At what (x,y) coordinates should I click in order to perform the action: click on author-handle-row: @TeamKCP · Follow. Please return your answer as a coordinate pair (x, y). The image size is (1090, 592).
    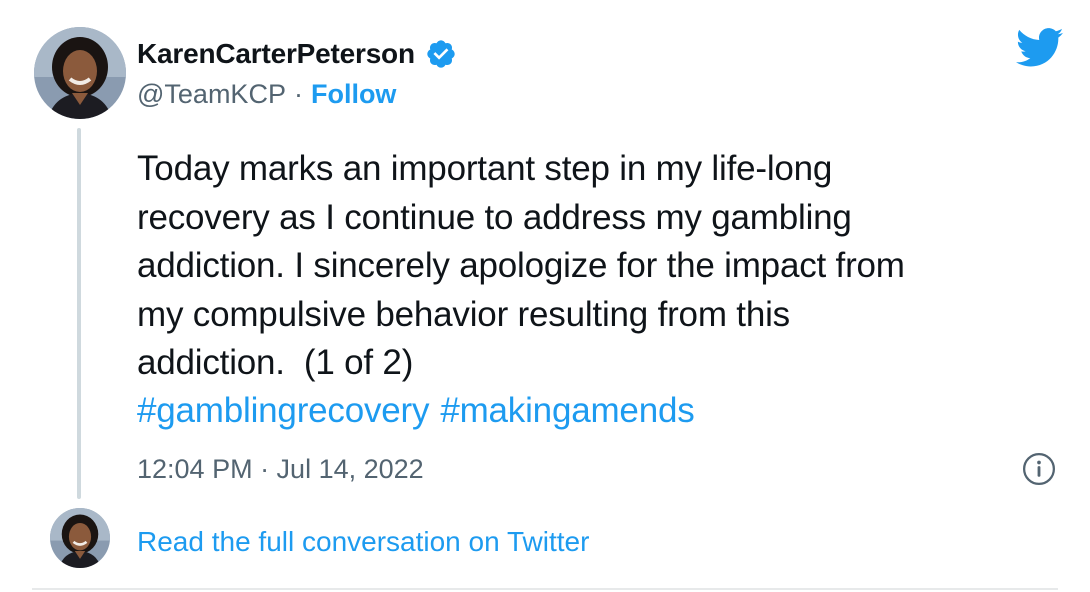
    Looking at the image, I should click on (266, 94).